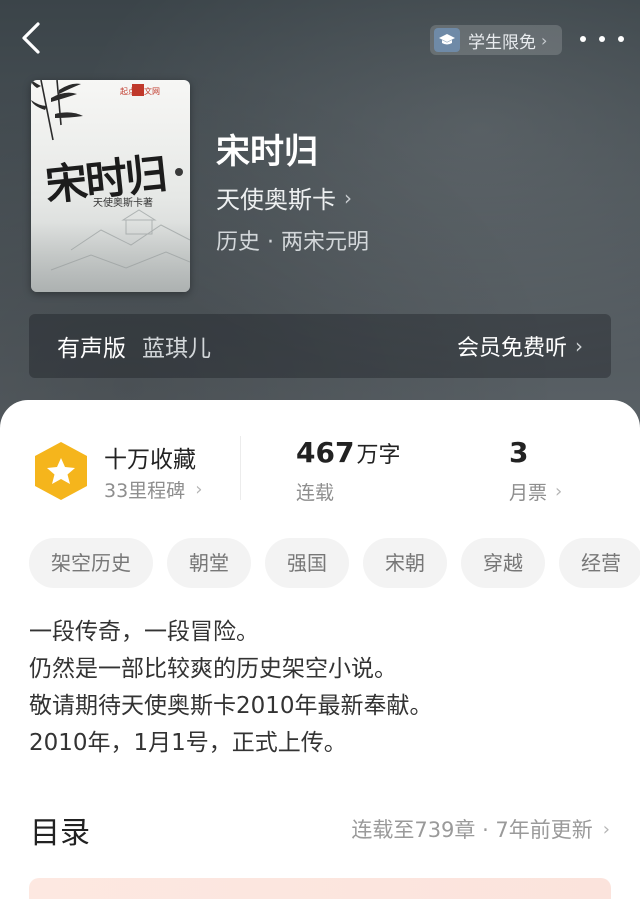 The image size is (640, 899). Describe the element at coordinates (511, 348) in the screenshot. I see `listen-label: 会员免费听` at that location.